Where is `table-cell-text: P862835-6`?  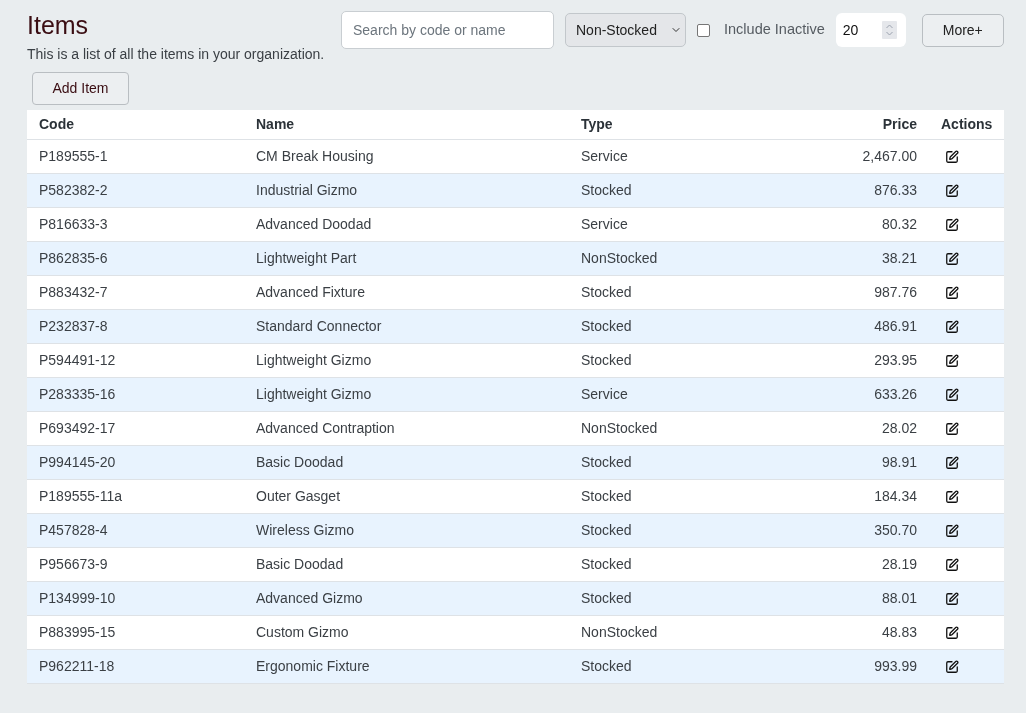 table-cell-text: P862835-6 is located at coordinates (73, 258).